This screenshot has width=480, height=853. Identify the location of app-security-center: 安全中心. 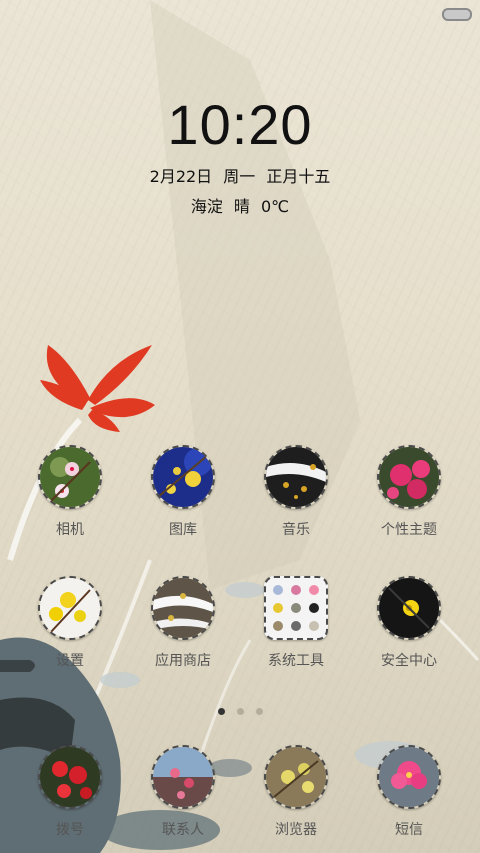
(409, 623).